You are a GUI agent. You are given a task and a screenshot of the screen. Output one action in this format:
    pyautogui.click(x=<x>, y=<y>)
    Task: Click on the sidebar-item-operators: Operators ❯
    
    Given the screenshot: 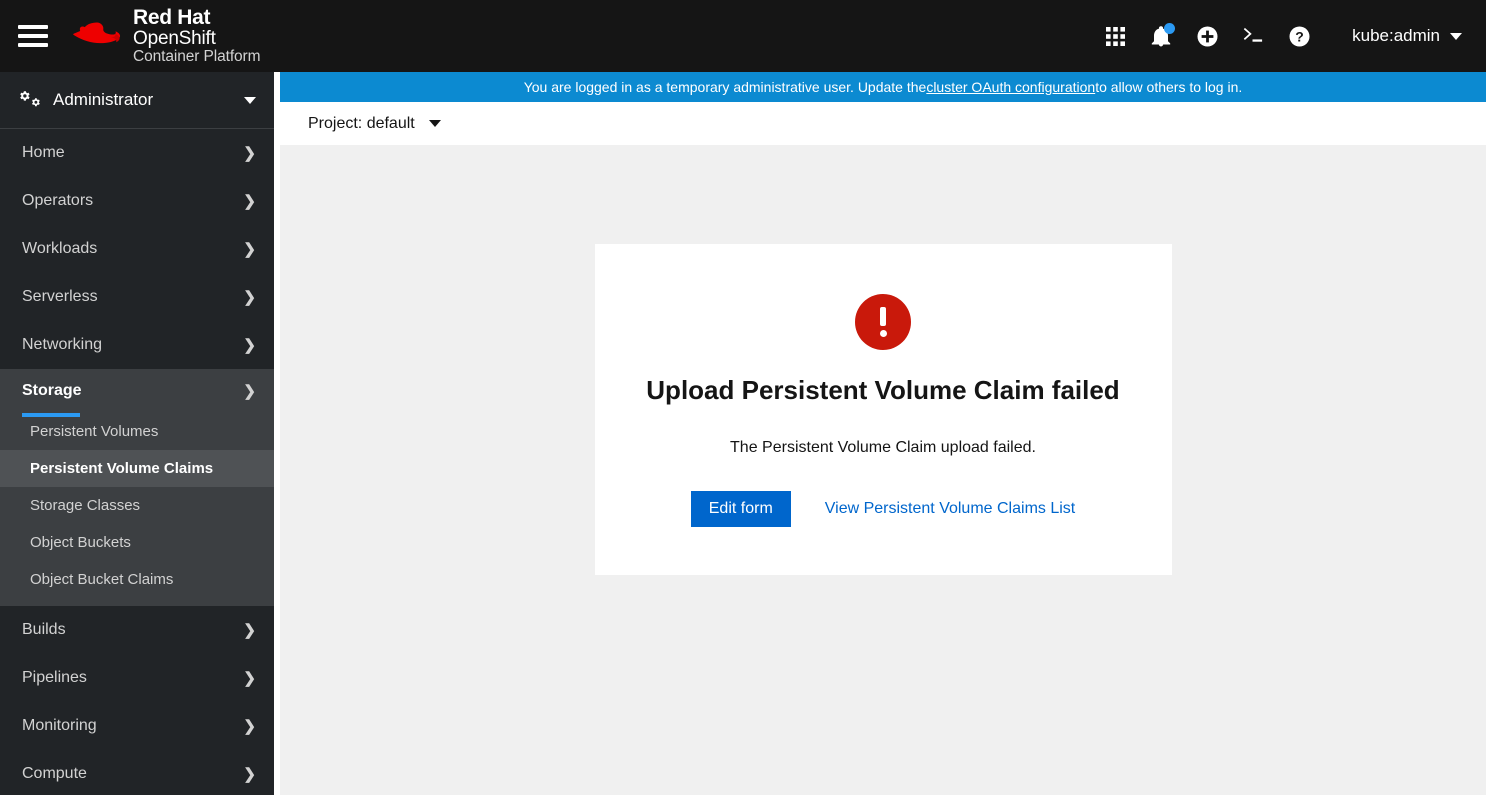 What is the action you would take?
    pyautogui.click(x=137, y=201)
    